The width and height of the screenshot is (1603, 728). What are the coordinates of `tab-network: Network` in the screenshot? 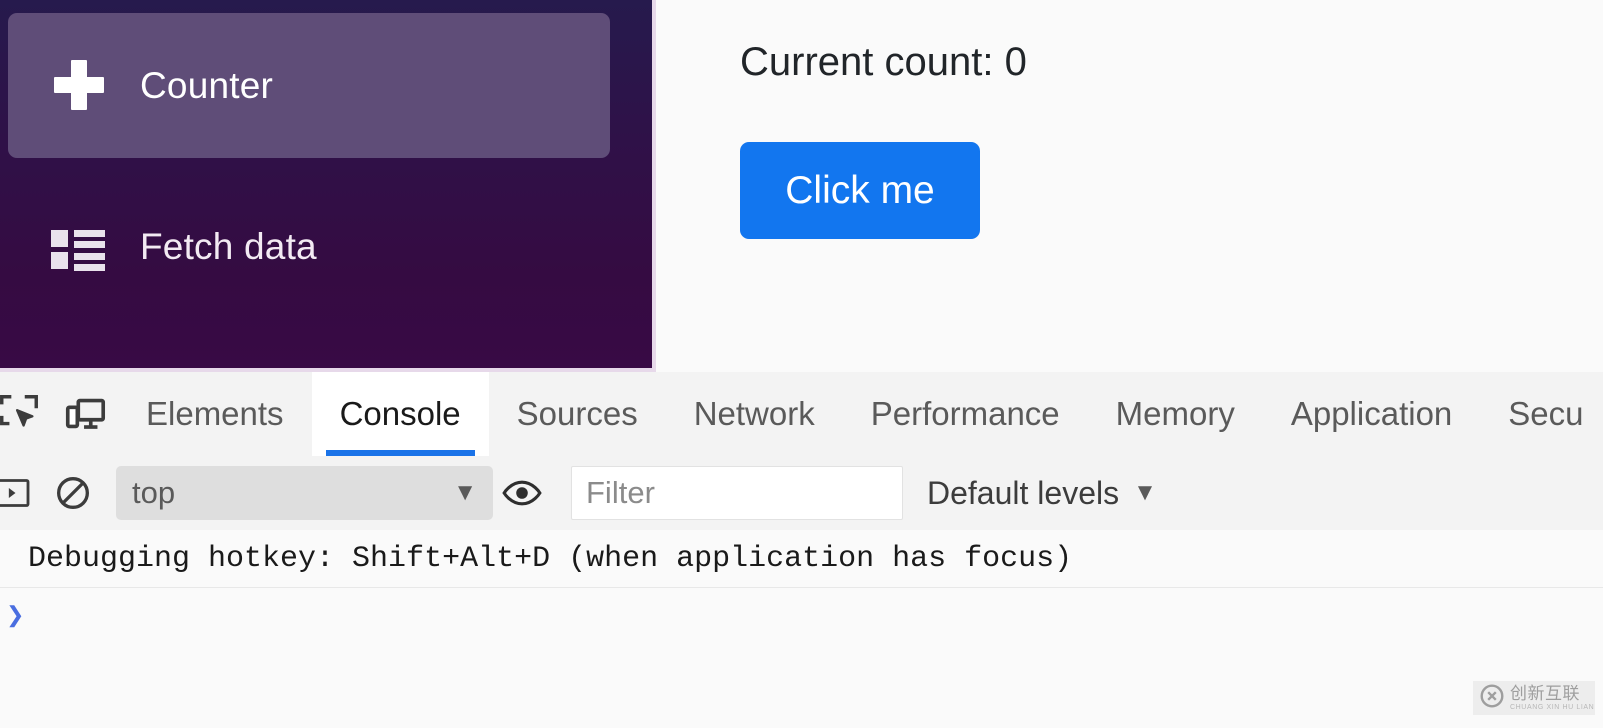 It's located at (754, 414).